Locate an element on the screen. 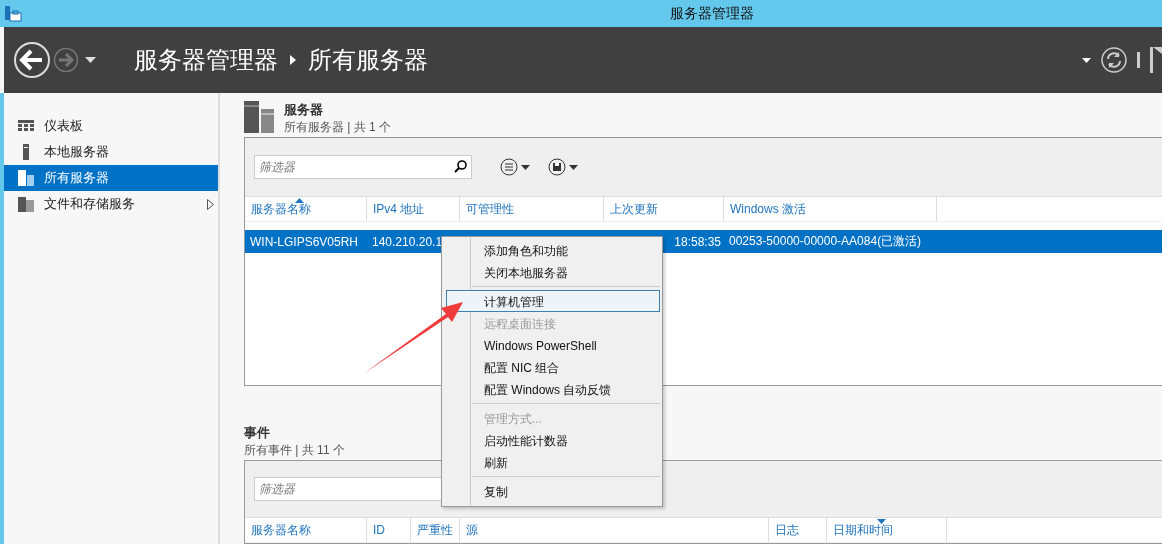  section-subtitle: 所有事件 | 共 11 个 is located at coordinates (294, 450).